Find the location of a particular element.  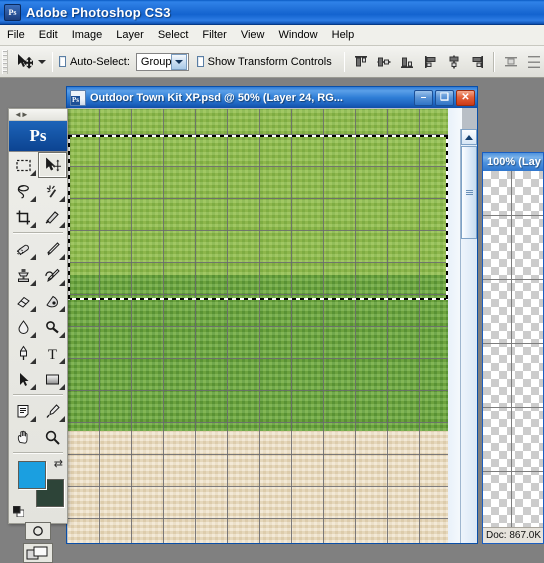

application-titlebar: Ps Adobe Photoshop CS3 is located at coordinates (272, 12).